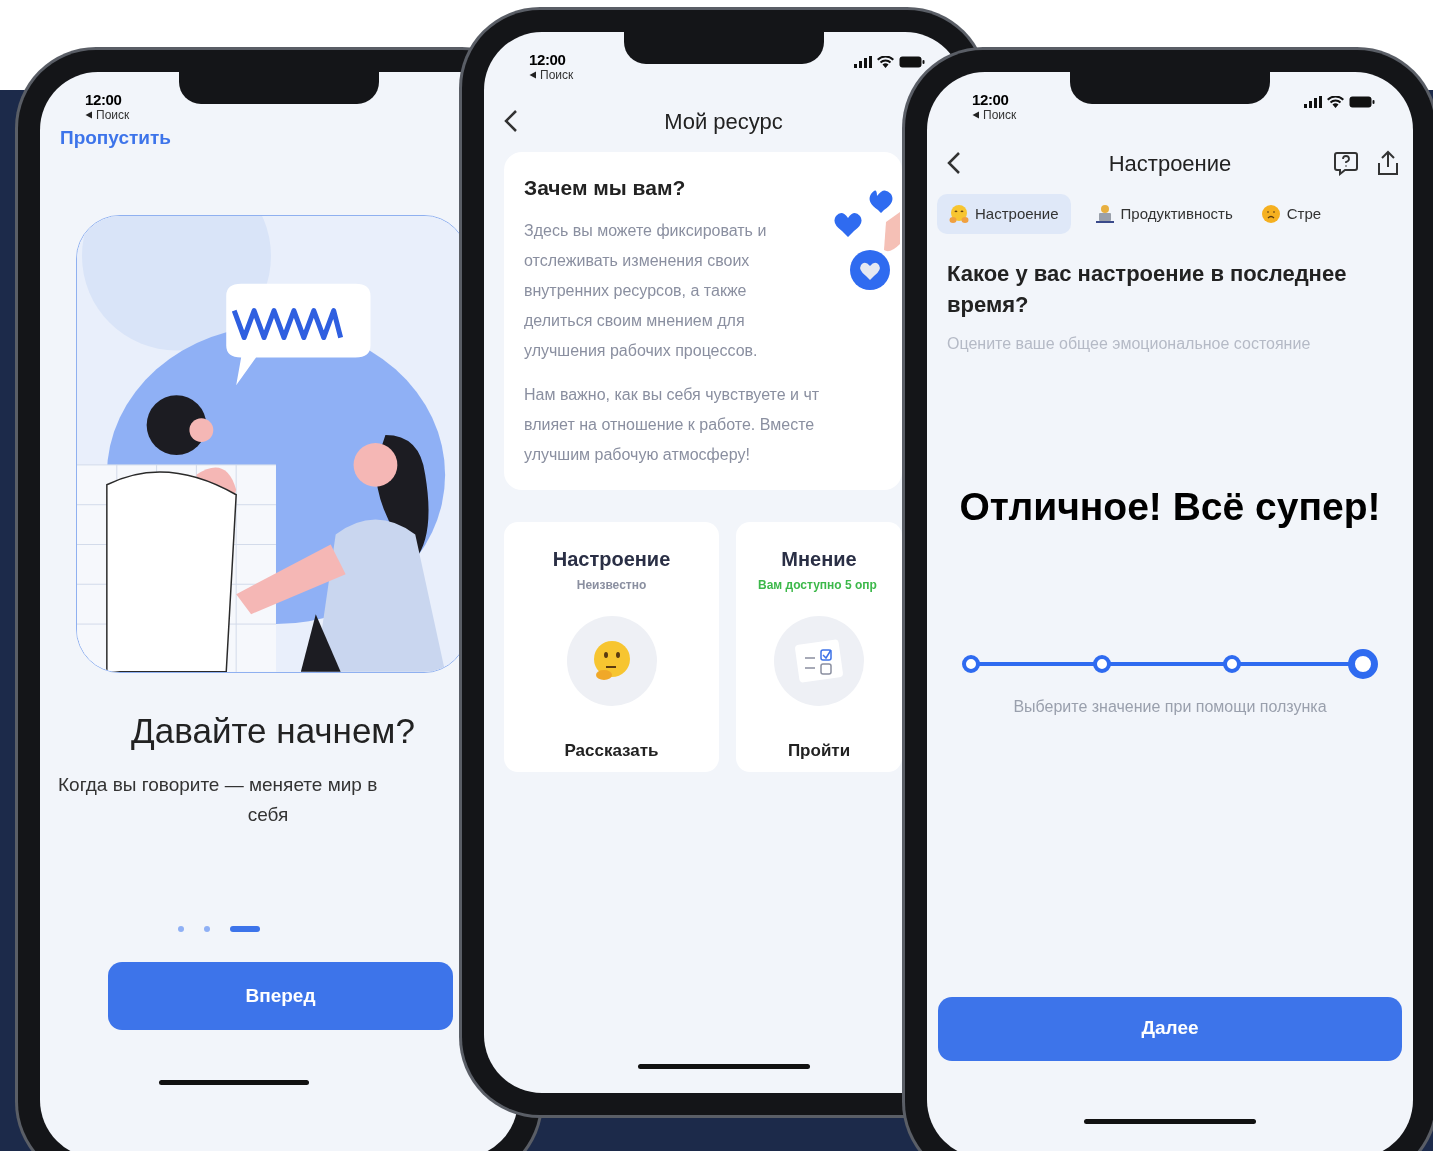 This screenshot has width=1433, height=1151. I want to click on slider-thumb, so click(1363, 663).